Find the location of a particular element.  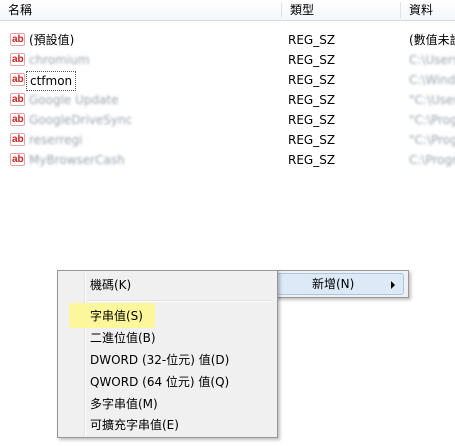

value-data: "C:\User is located at coordinates (432, 100).